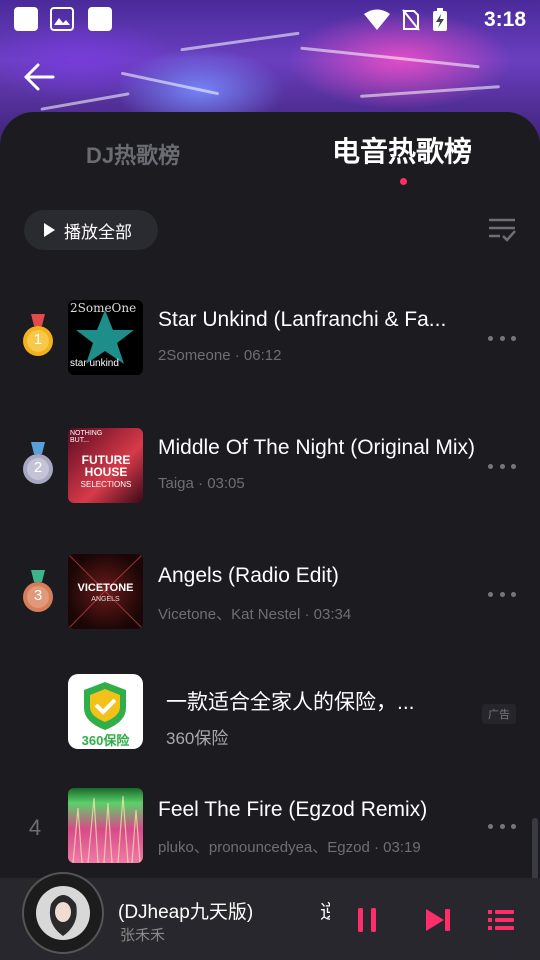 This screenshot has height=960, width=540. Describe the element at coordinates (63, 913) in the screenshot. I see `now-playing-cover` at that location.